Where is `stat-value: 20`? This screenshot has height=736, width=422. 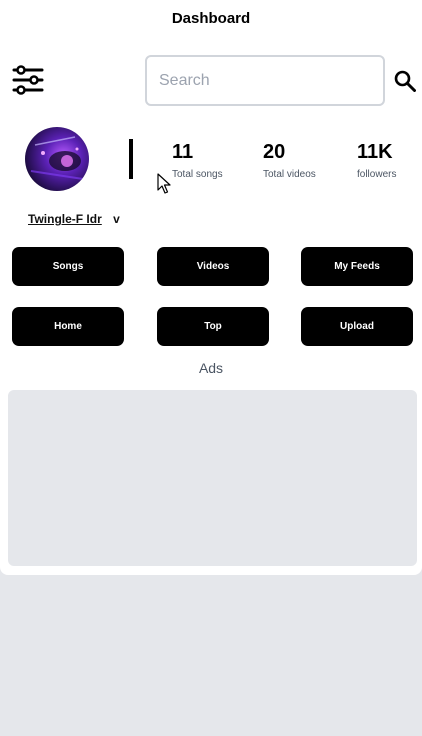
stat-value: 20 is located at coordinates (274, 152).